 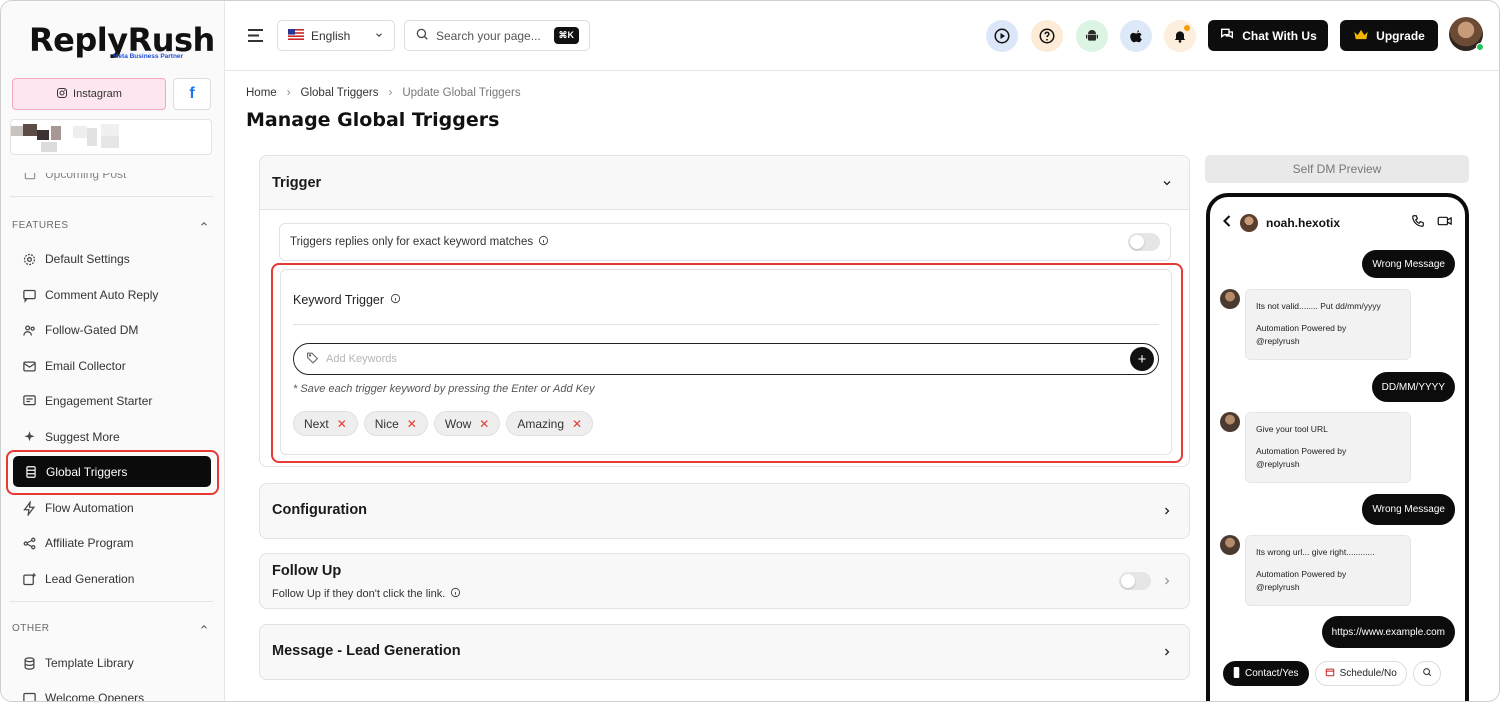 I want to click on sidebar-item-flow-automation: Flow Automation, so click(x=78, y=508).